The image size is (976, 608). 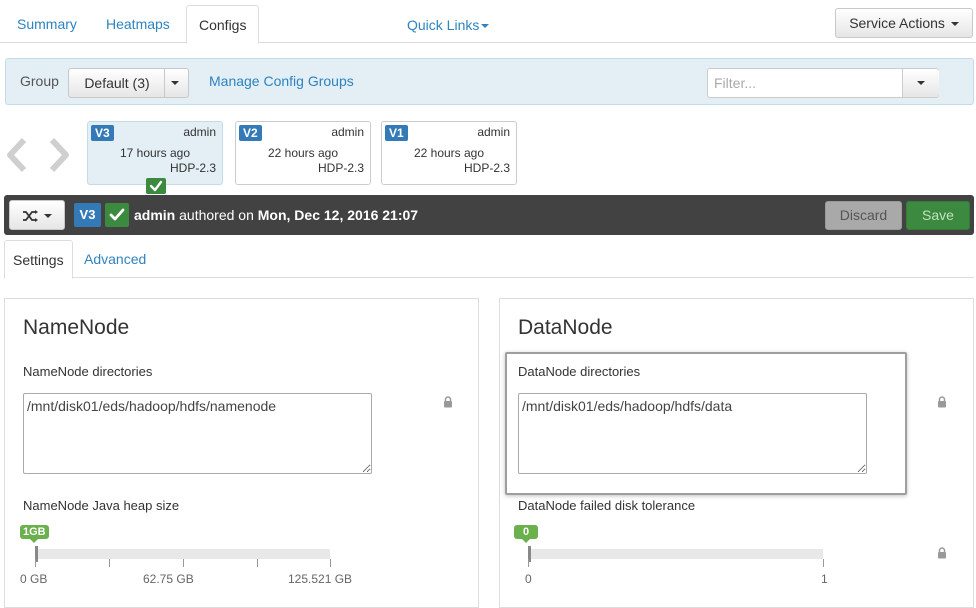 I want to click on group-select: Default (3), so click(x=128, y=83).